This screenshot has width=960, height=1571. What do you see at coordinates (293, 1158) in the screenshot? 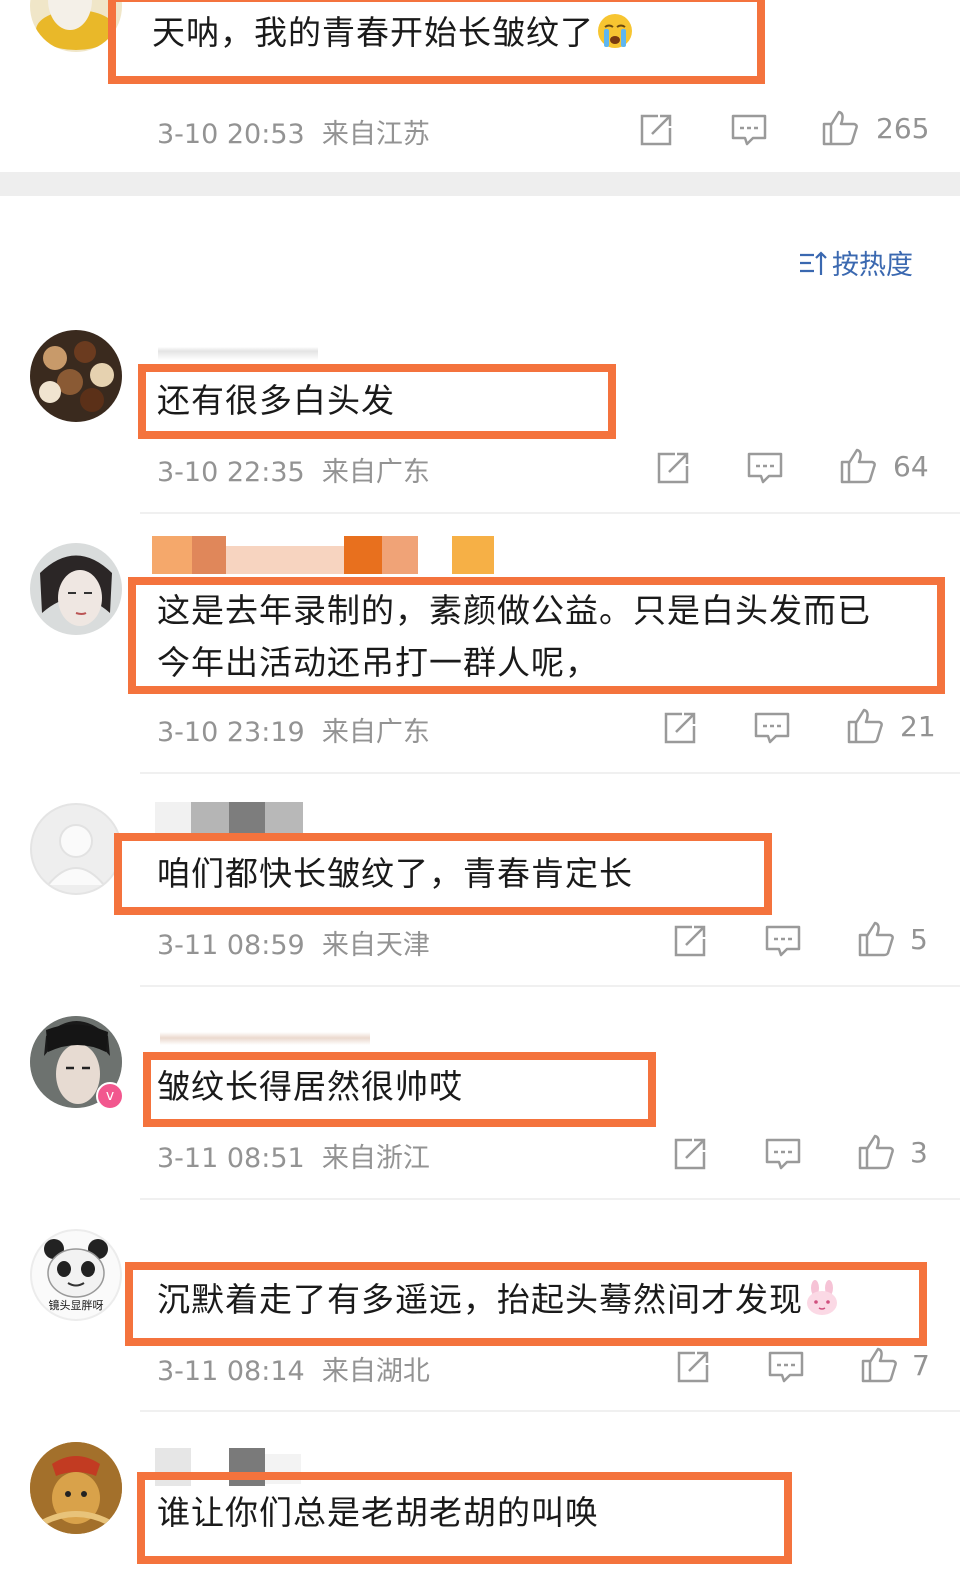
I see `comment-meta: 3-11 08:51 来自浙江` at bounding box center [293, 1158].